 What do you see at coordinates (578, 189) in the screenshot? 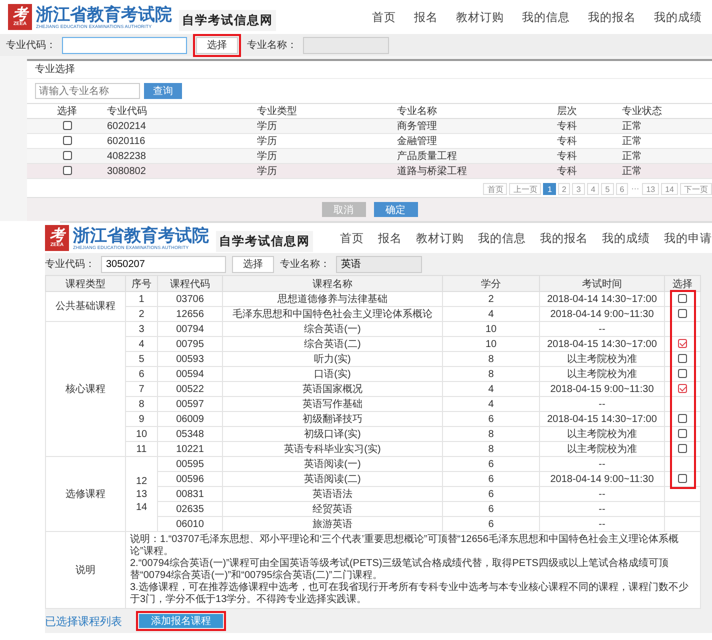
I see `page-button: 3` at bounding box center [578, 189].